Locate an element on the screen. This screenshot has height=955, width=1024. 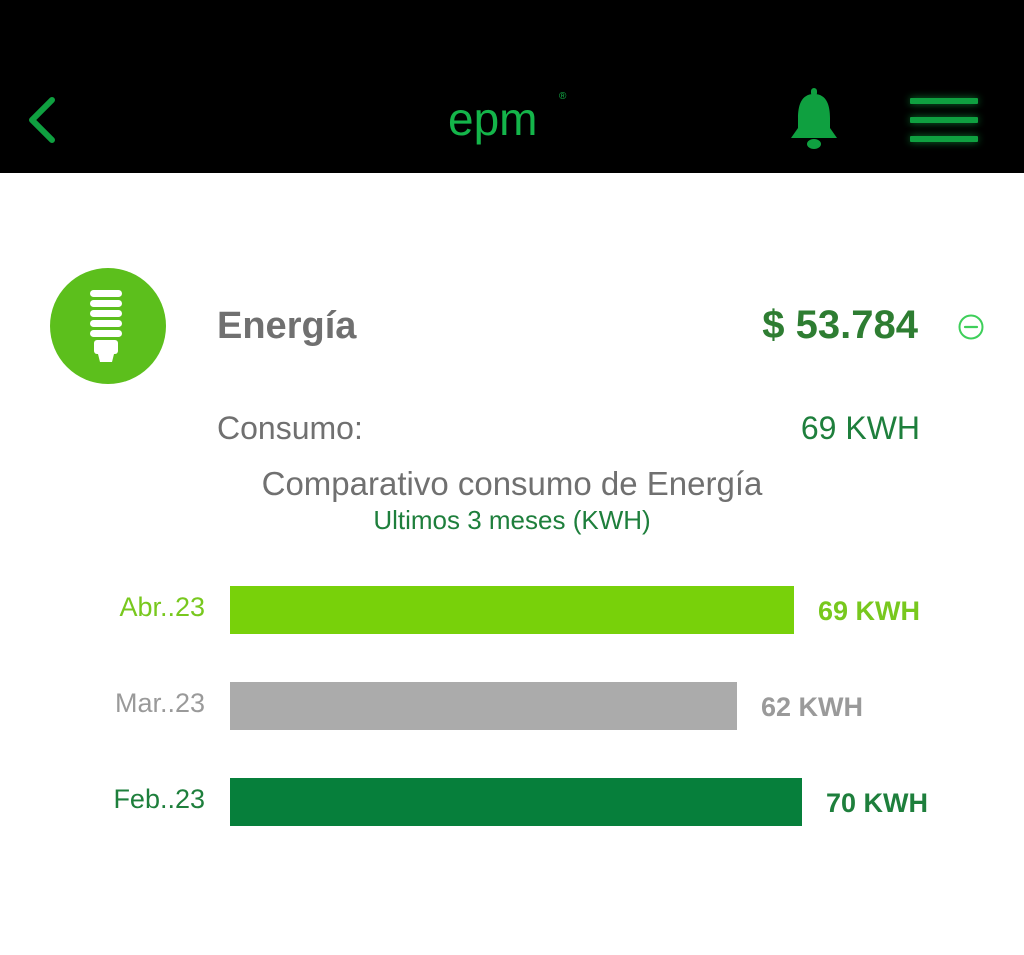
bar-value-label: 69 KWH is located at coordinates (869, 611).